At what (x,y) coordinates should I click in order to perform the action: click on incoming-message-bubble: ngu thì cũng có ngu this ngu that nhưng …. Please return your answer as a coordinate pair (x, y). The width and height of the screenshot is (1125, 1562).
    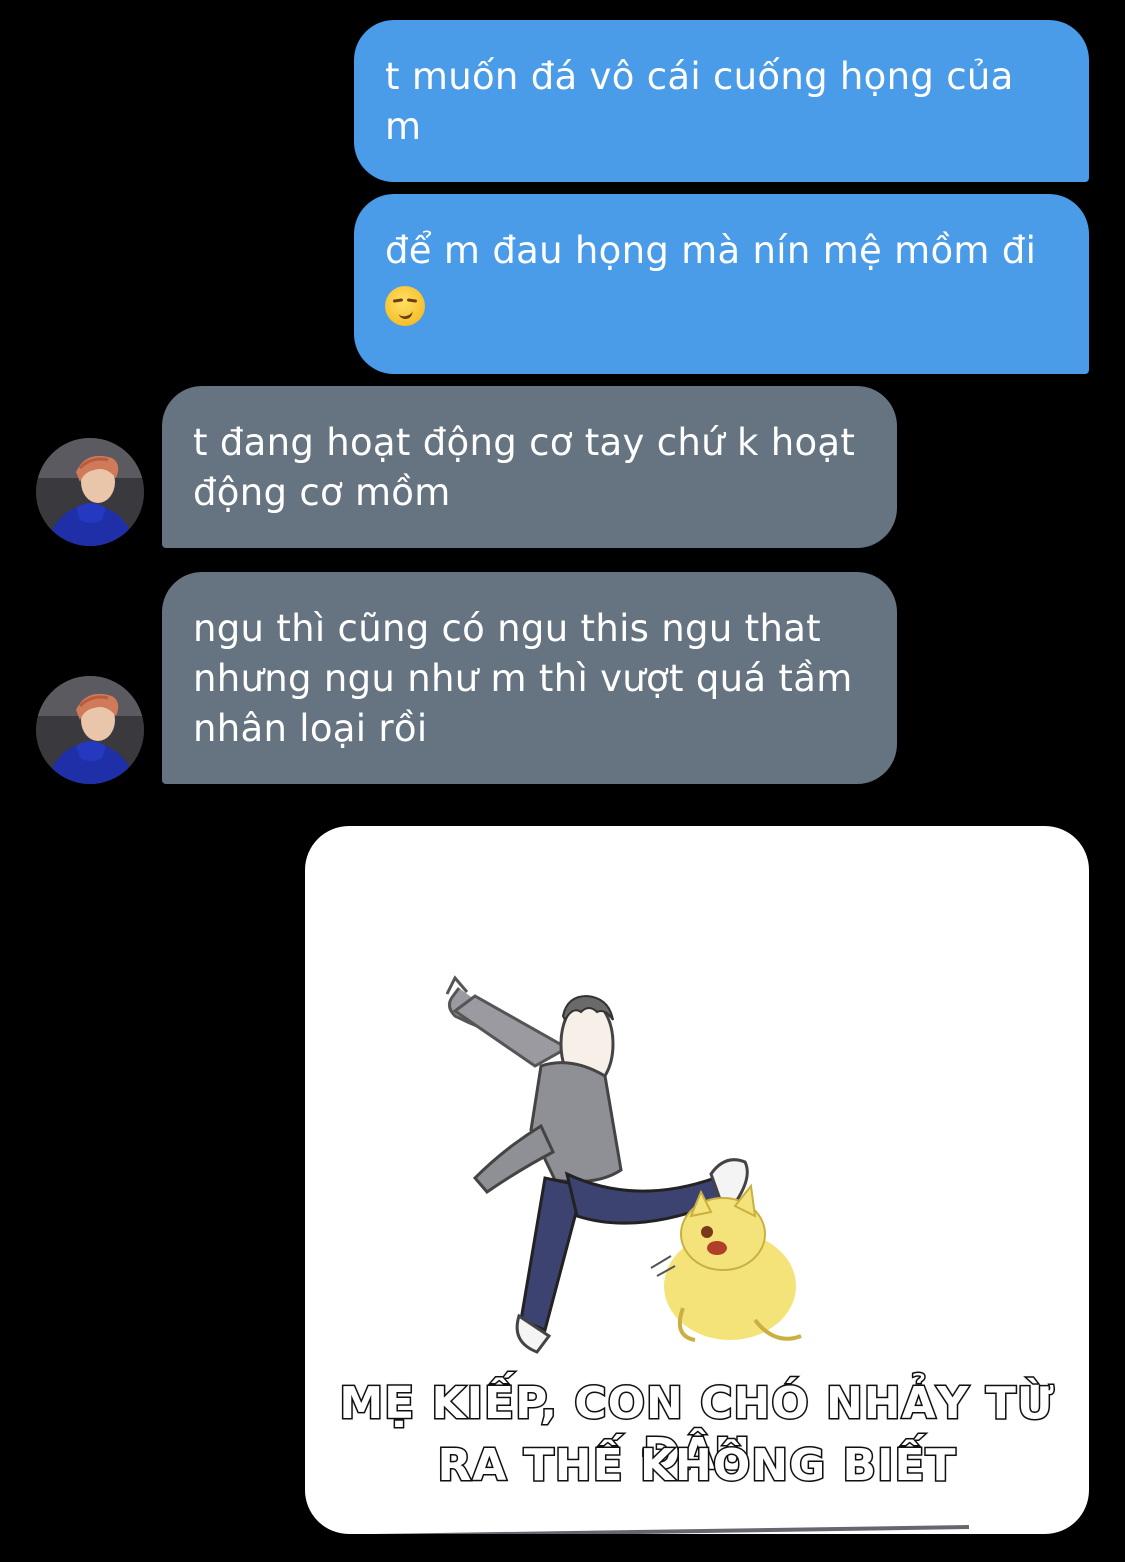
    Looking at the image, I should click on (529, 678).